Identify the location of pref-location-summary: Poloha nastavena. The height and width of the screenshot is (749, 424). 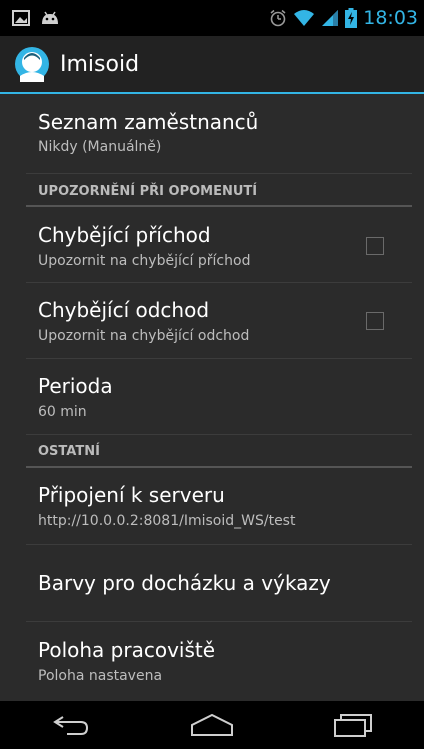
(100, 676).